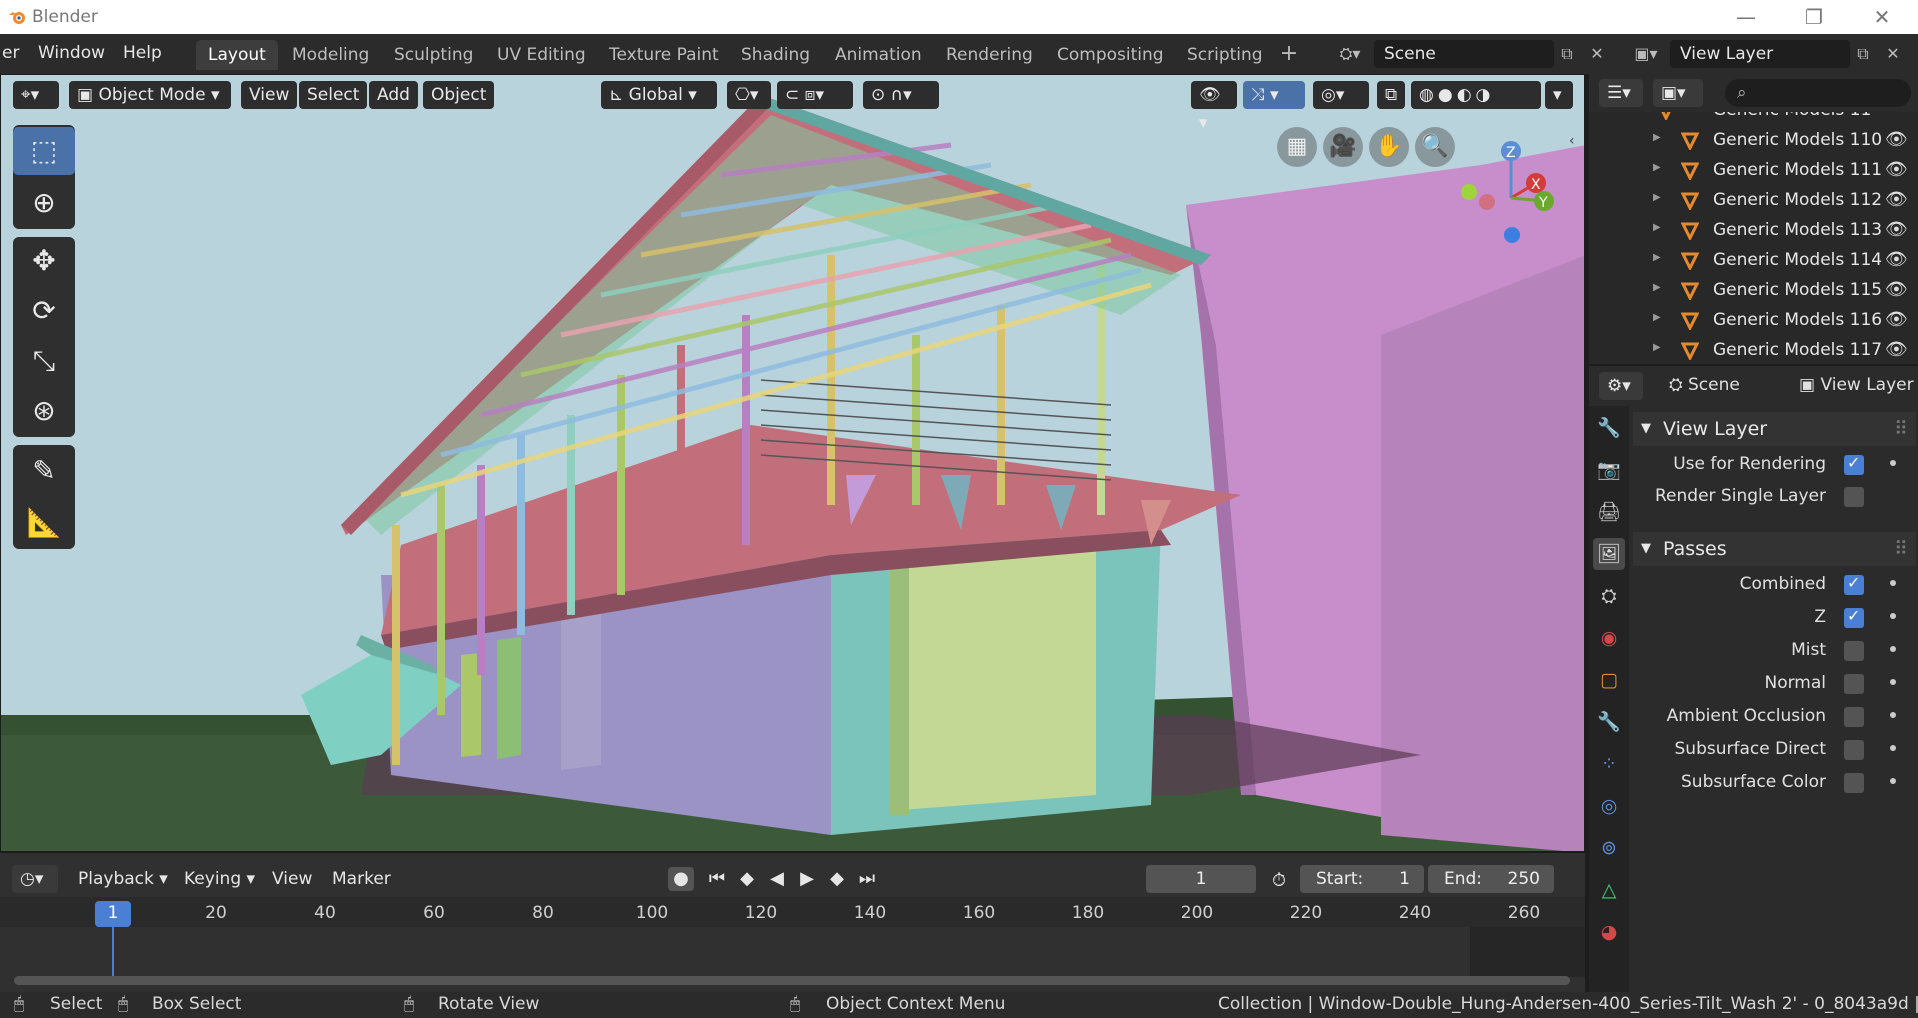 This screenshot has width=1918, height=1018. Describe the element at coordinates (1201, 879) in the screenshot. I see `current-frame-field: 1` at that location.